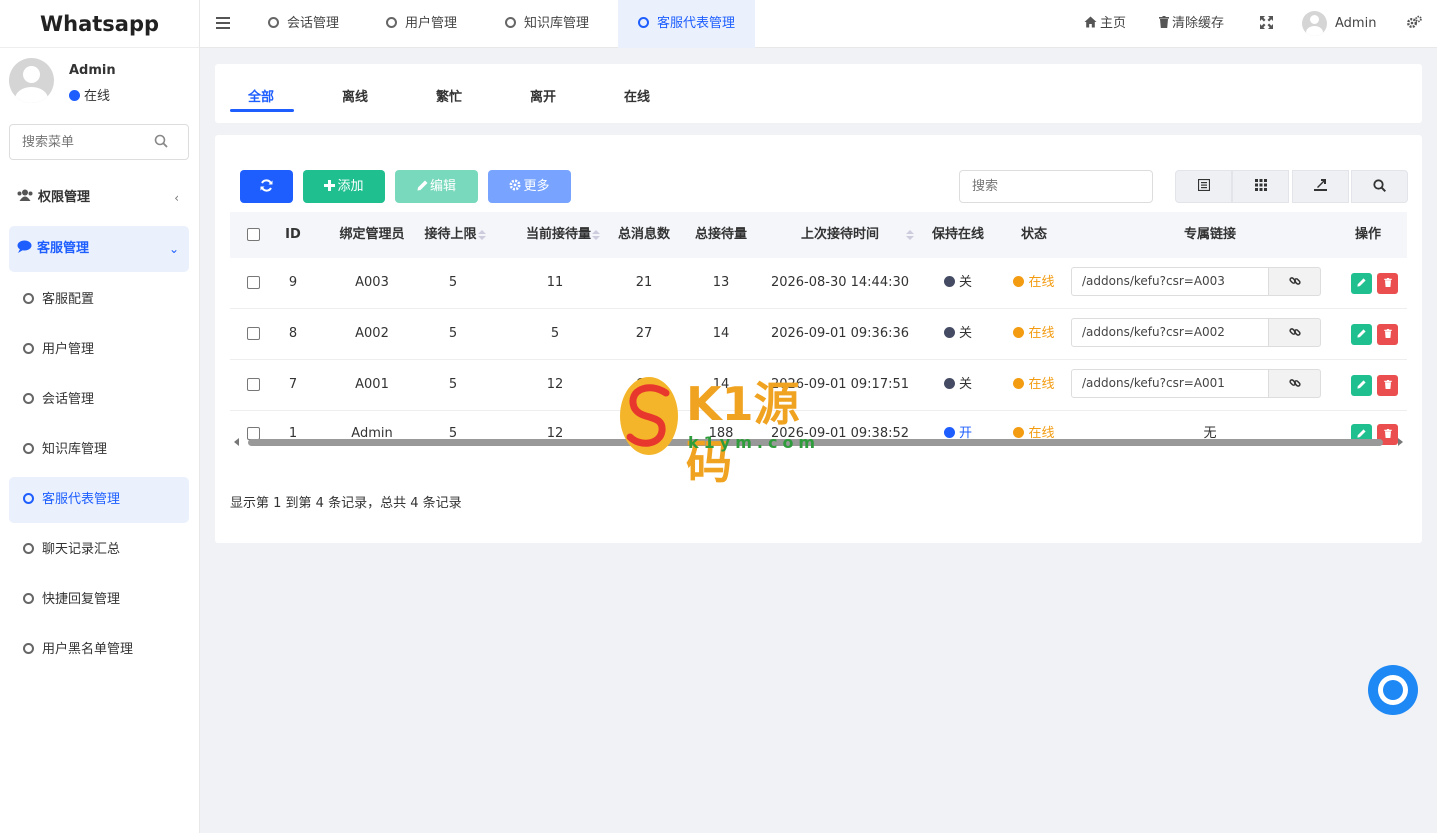 This screenshot has height=833, width=1437. I want to click on tab-user-management: 用户管理, so click(421, 24).